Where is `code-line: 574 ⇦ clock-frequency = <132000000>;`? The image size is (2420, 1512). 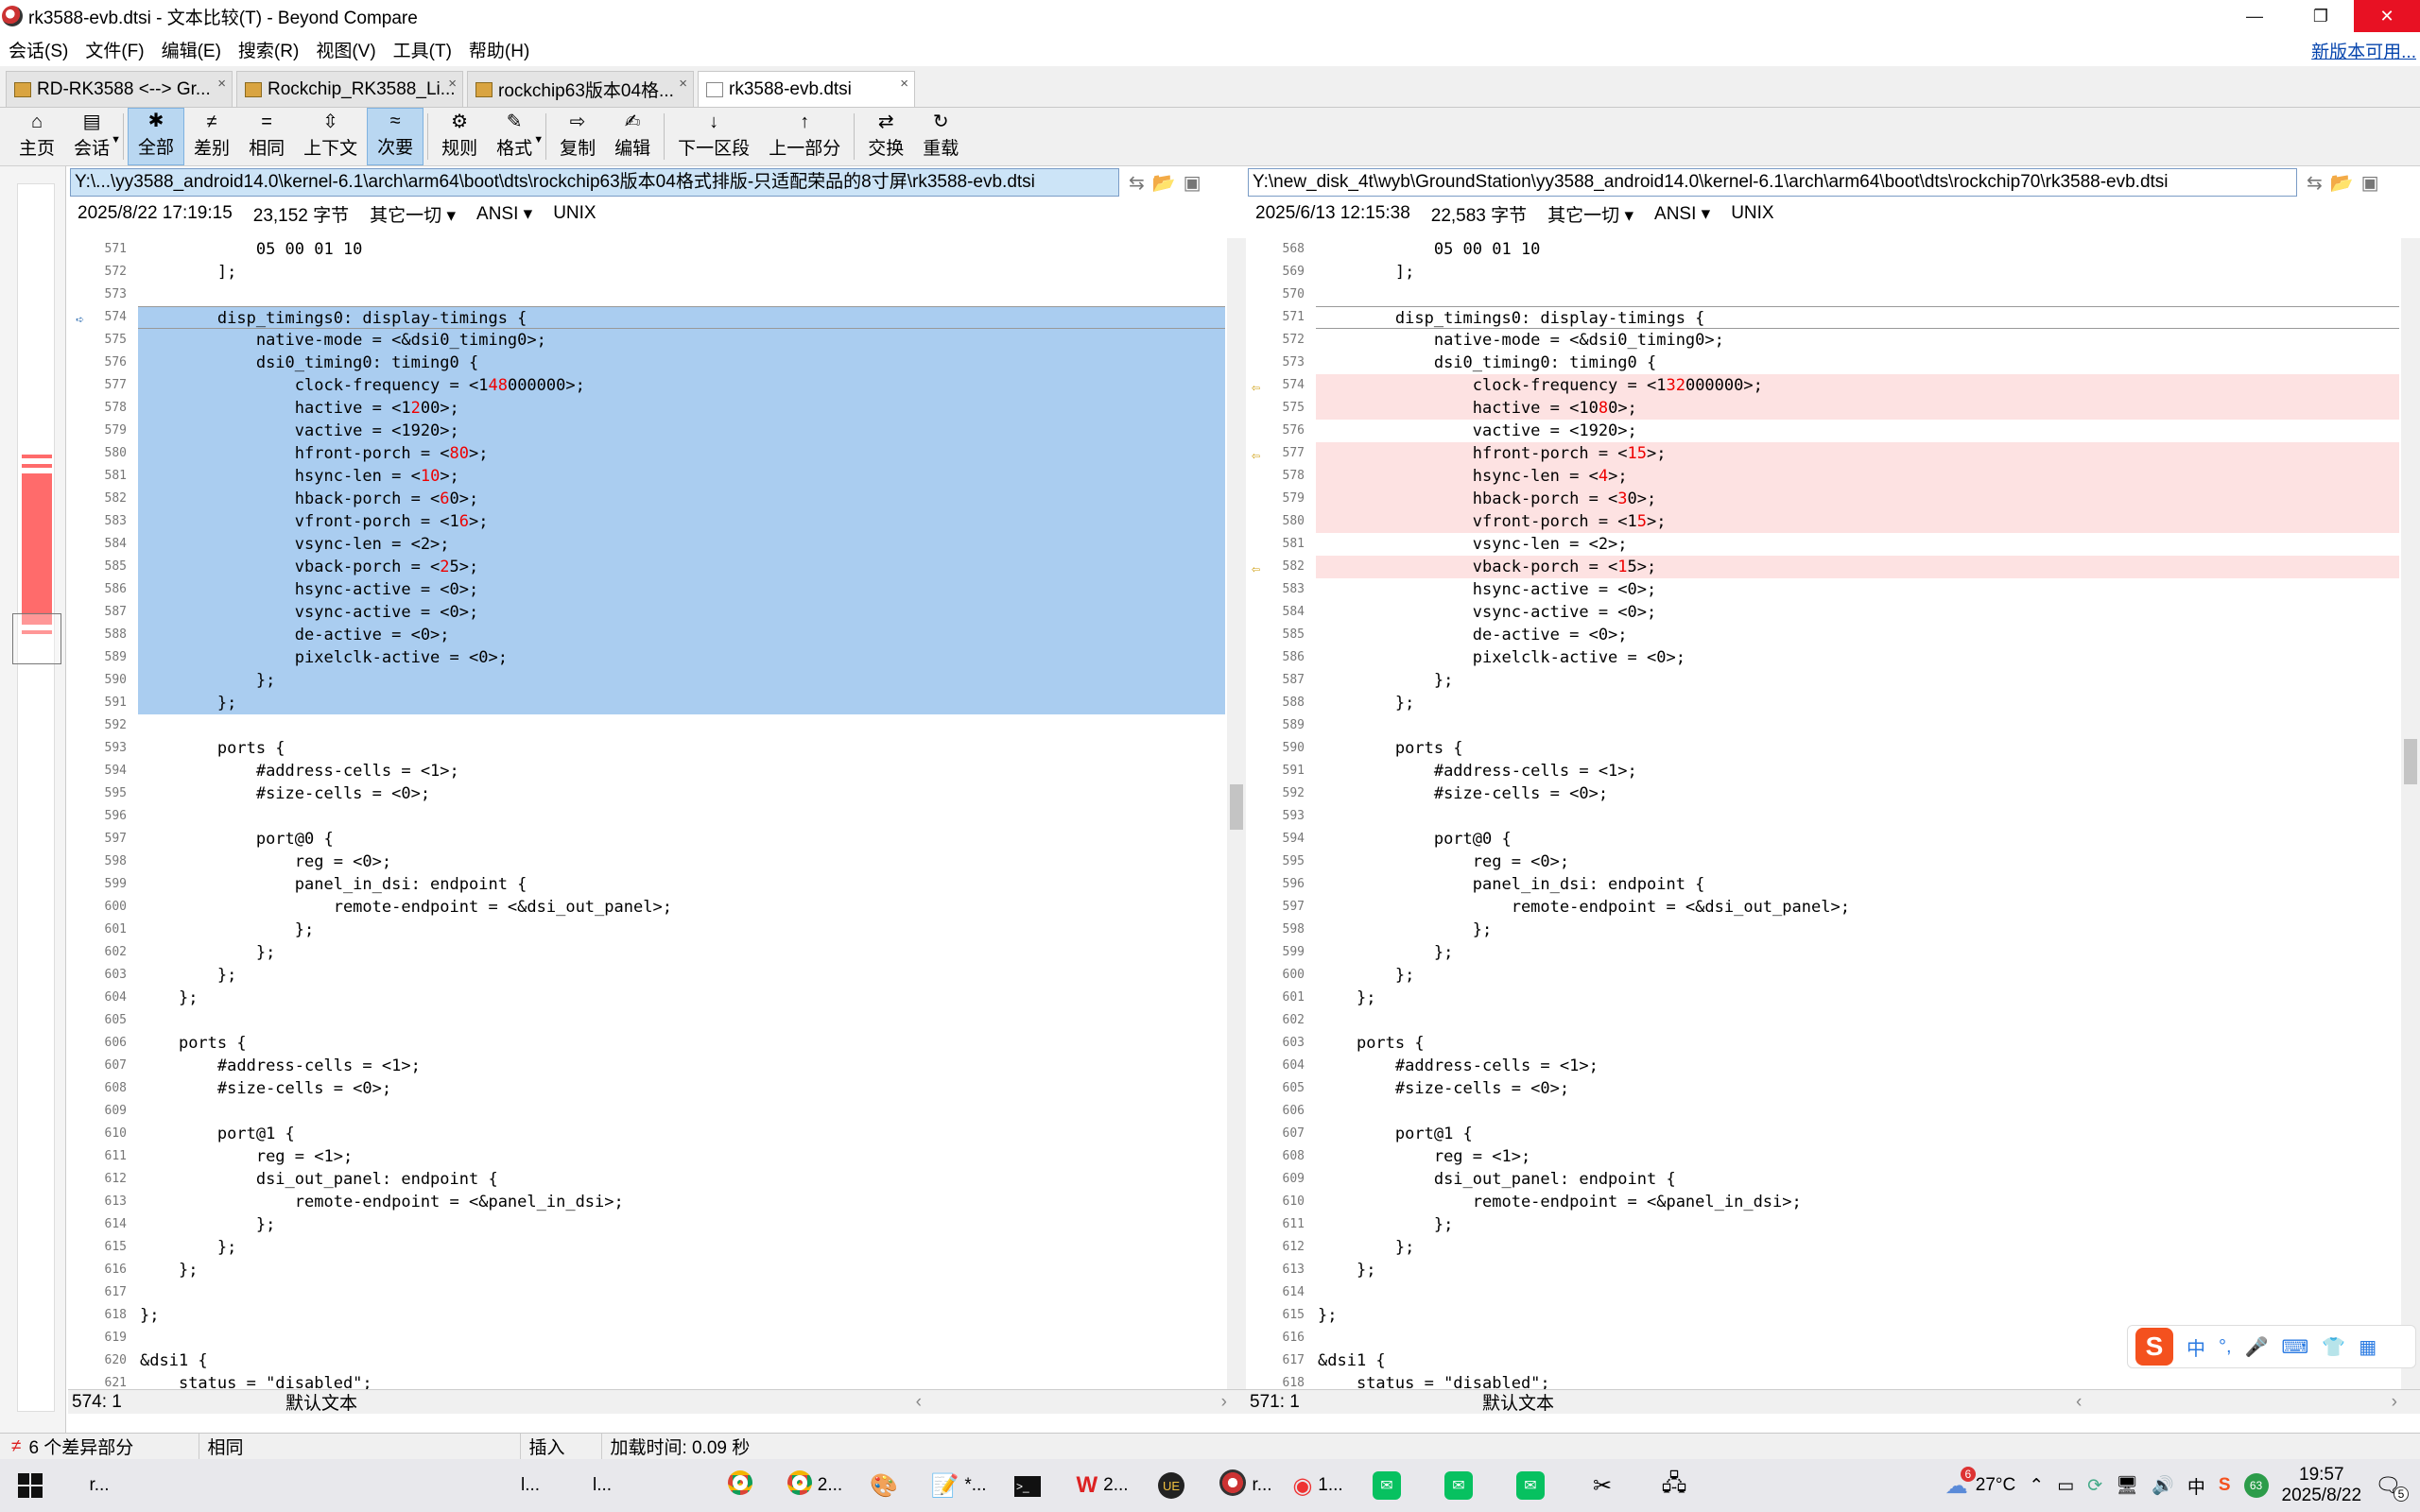 code-line: 574 ⇦ clock-frequency = <132000000>; is located at coordinates (1833, 385).